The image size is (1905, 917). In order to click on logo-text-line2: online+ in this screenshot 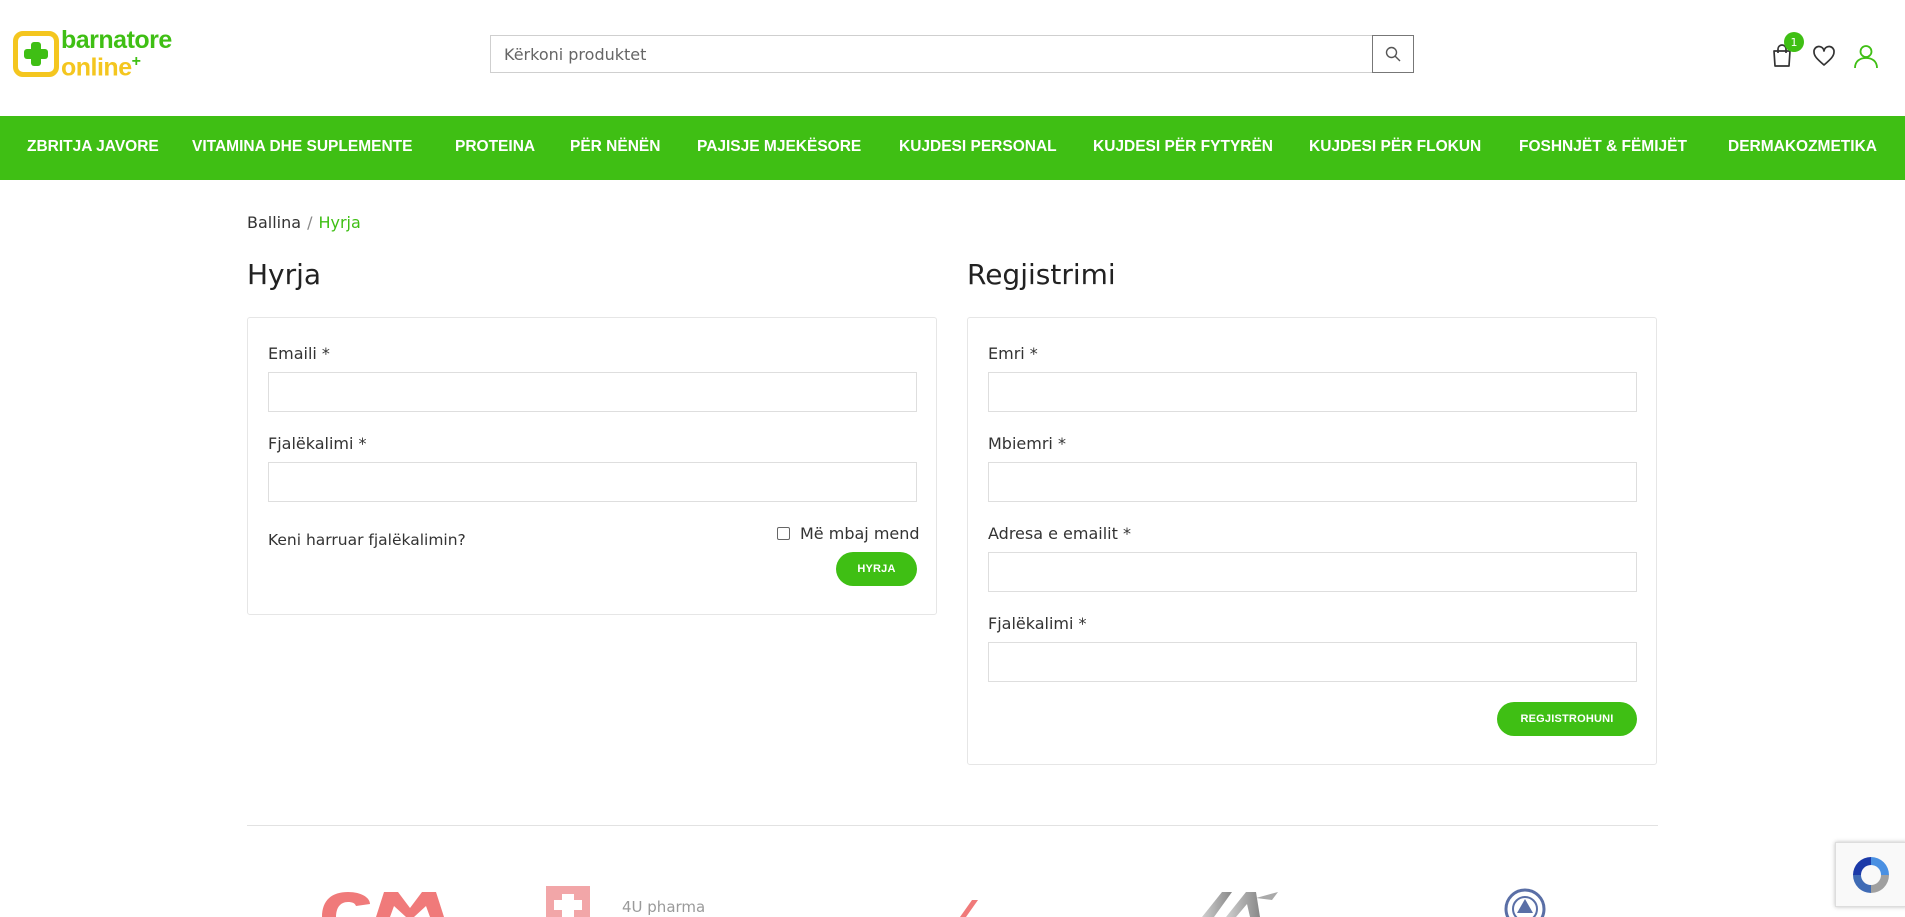, I will do `click(101, 67)`.